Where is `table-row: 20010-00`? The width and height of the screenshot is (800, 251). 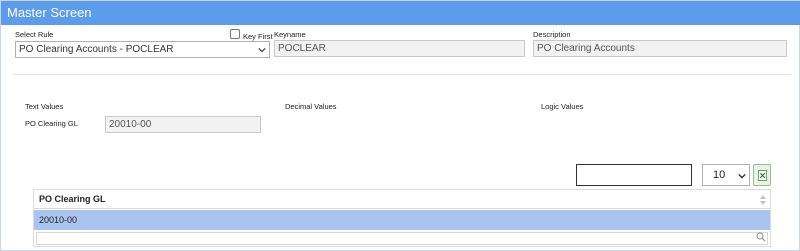 table-row: 20010-00 is located at coordinates (402, 220).